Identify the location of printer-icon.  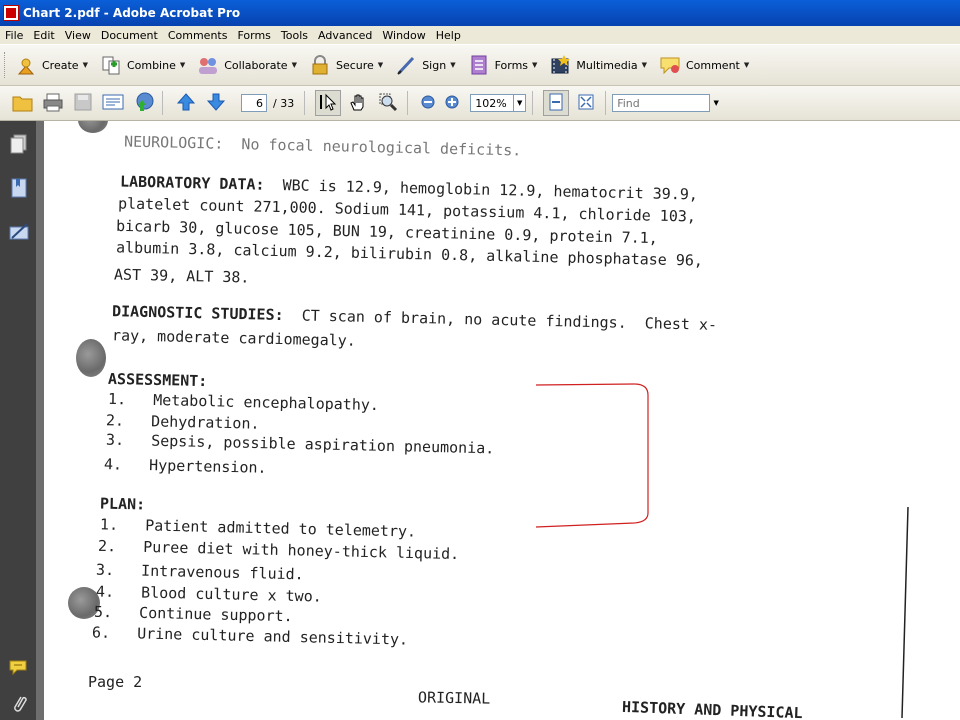
(53, 103).